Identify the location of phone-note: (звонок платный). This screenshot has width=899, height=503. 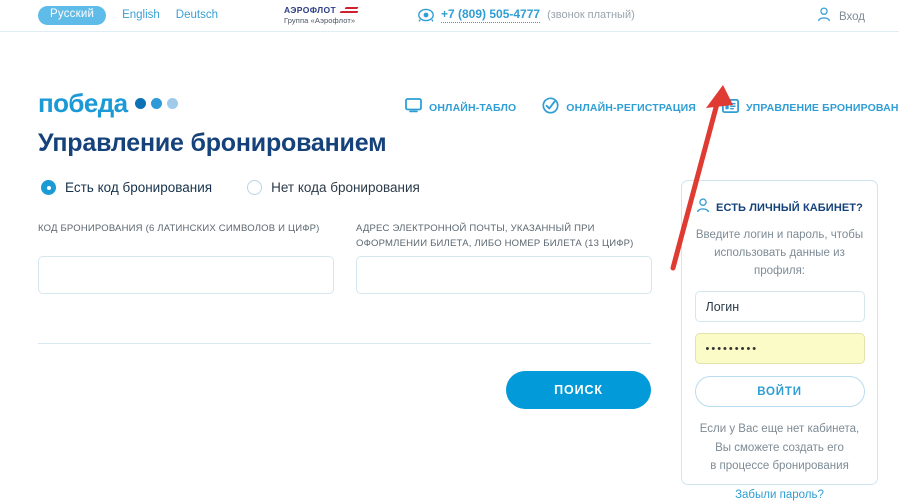
(591, 15).